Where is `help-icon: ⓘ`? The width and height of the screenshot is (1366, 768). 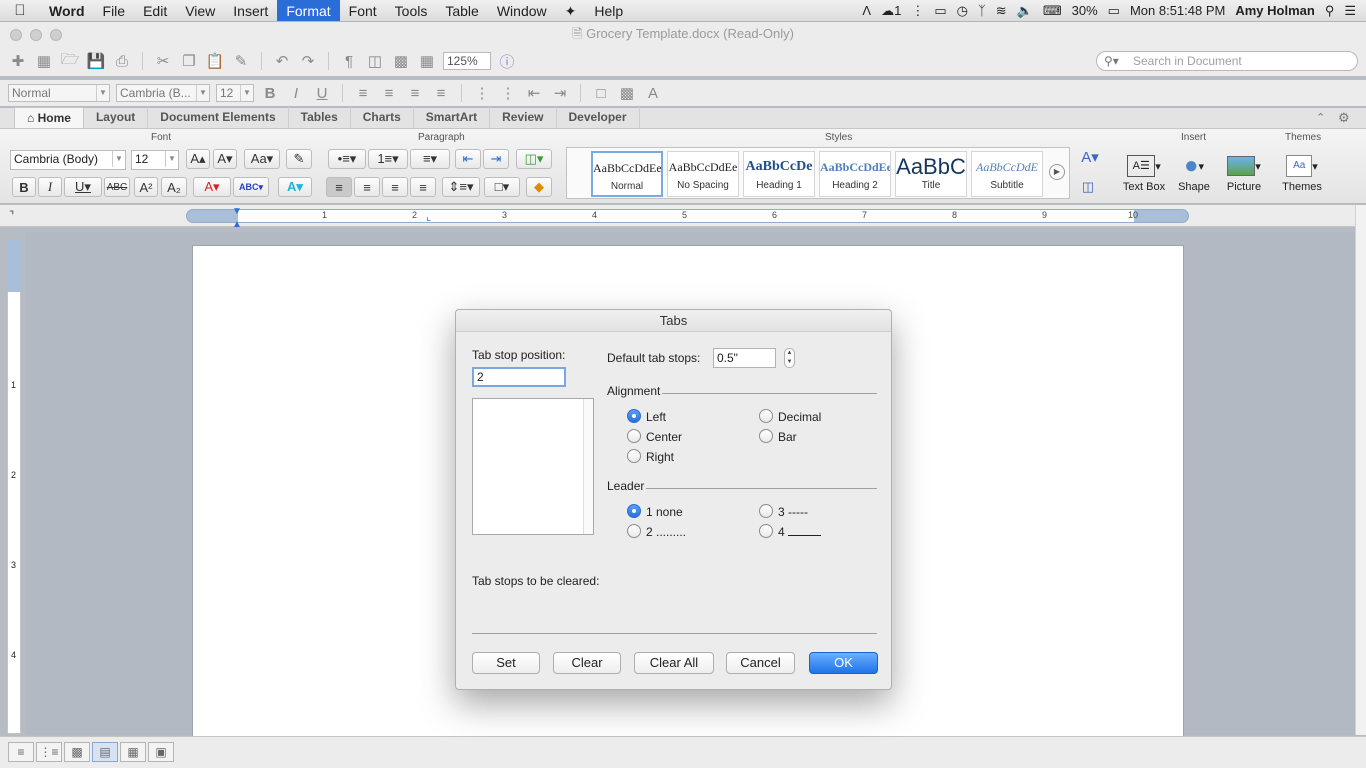
help-icon: ⓘ is located at coordinates (507, 61).